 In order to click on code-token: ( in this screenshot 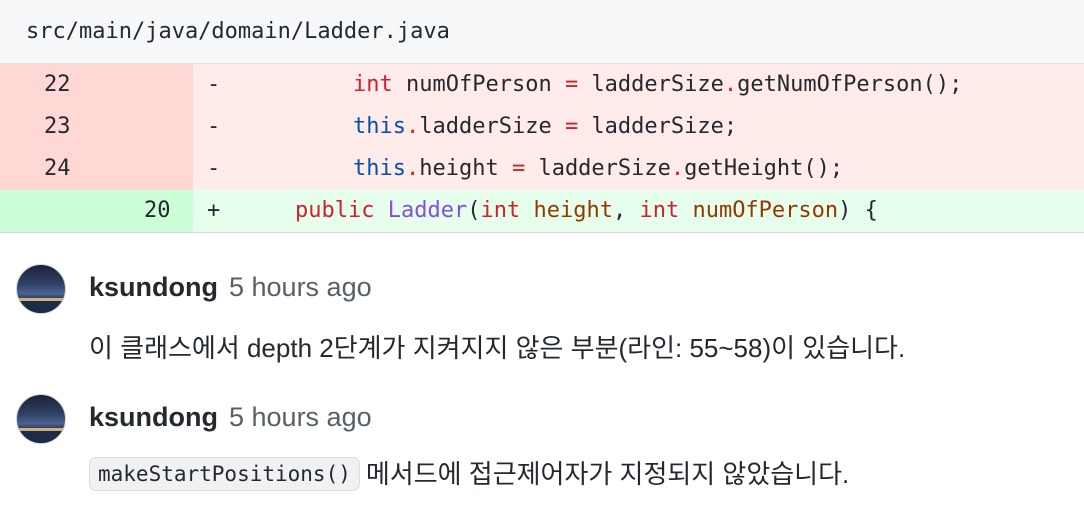, I will do `click(474, 210)`.